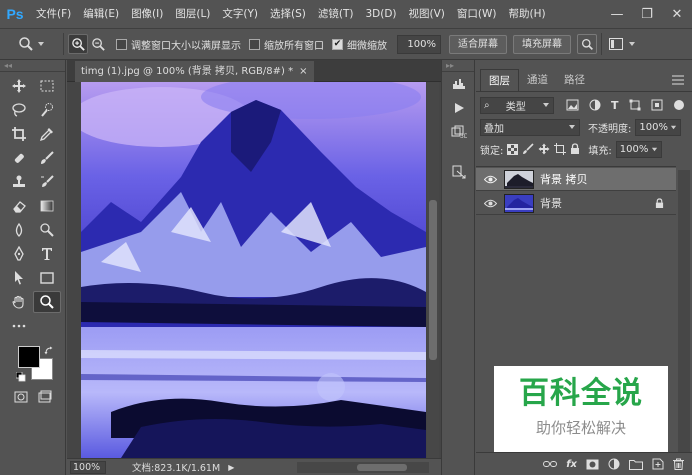 This screenshot has height=475, width=692. Describe the element at coordinates (517, 105) in the screenshot. I see `filter-kind-select: ⌕ 类型` at that location.